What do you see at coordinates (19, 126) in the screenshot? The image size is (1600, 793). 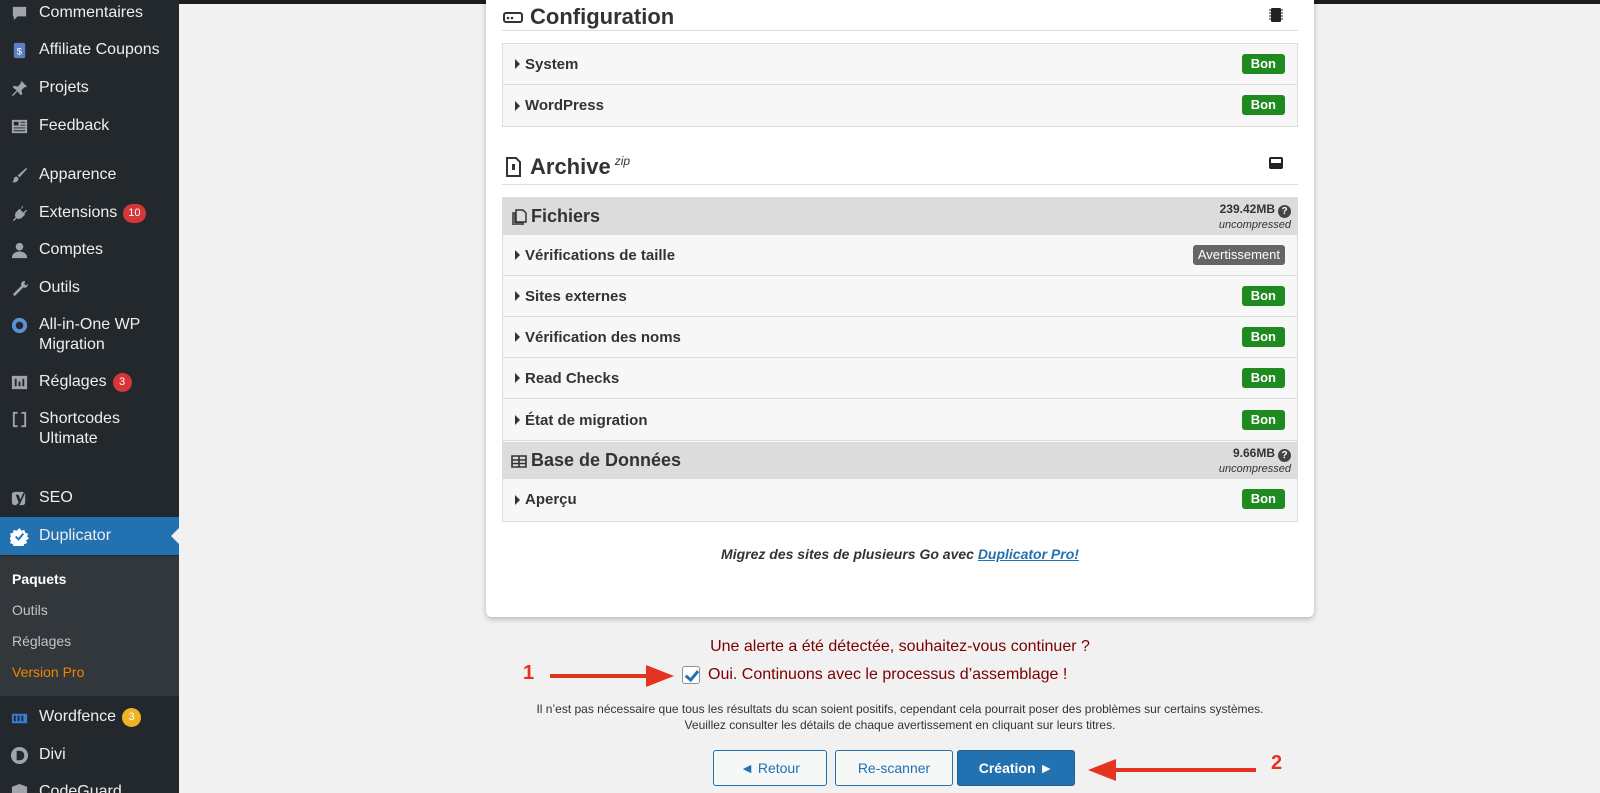 I see `feedback-icon` at bounding box center [19, 126].